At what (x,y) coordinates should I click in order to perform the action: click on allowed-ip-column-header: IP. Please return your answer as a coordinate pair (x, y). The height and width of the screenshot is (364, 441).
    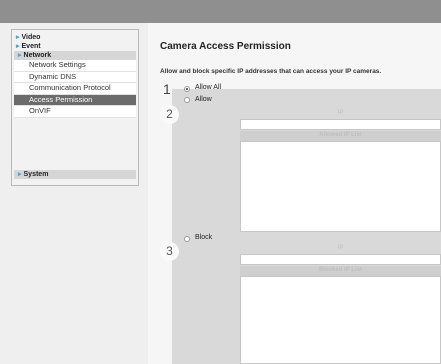
    Looking at the image, I should click on (340, 113).